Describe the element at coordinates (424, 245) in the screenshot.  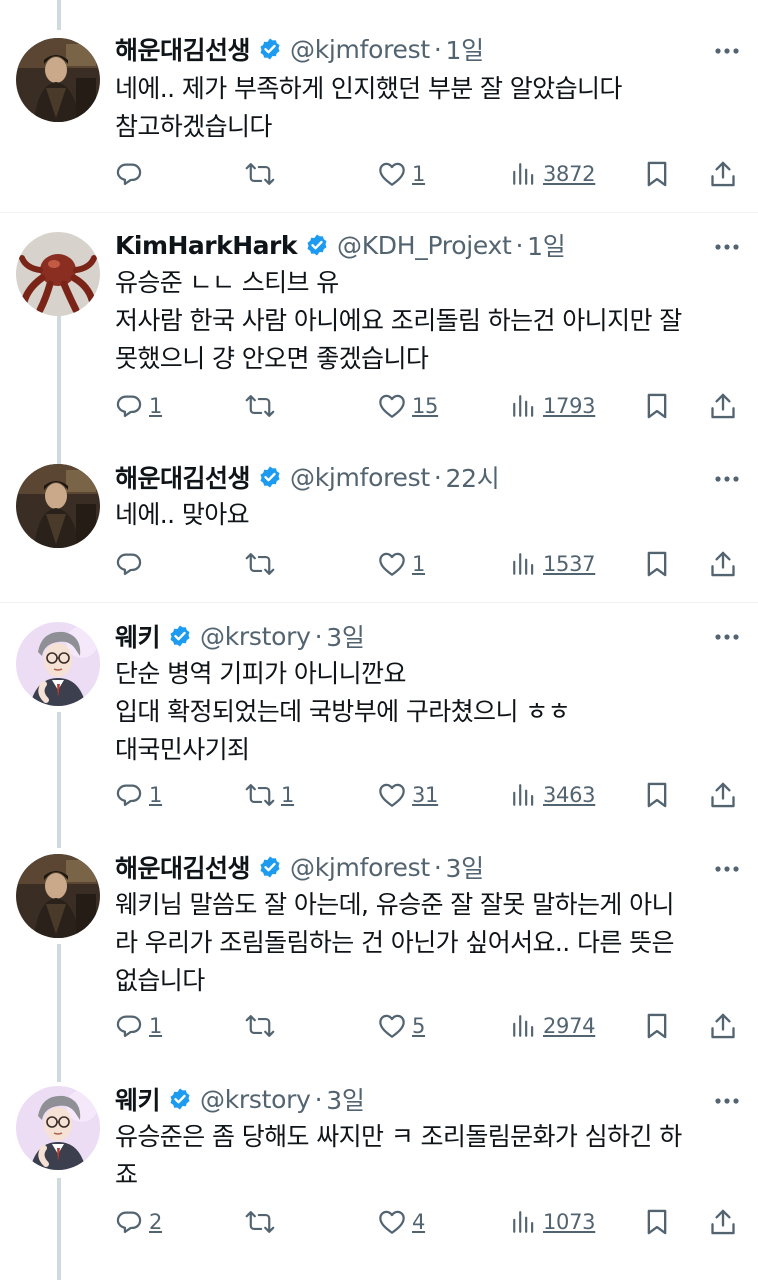
I see `handle: @KDH_Projext` at that location.